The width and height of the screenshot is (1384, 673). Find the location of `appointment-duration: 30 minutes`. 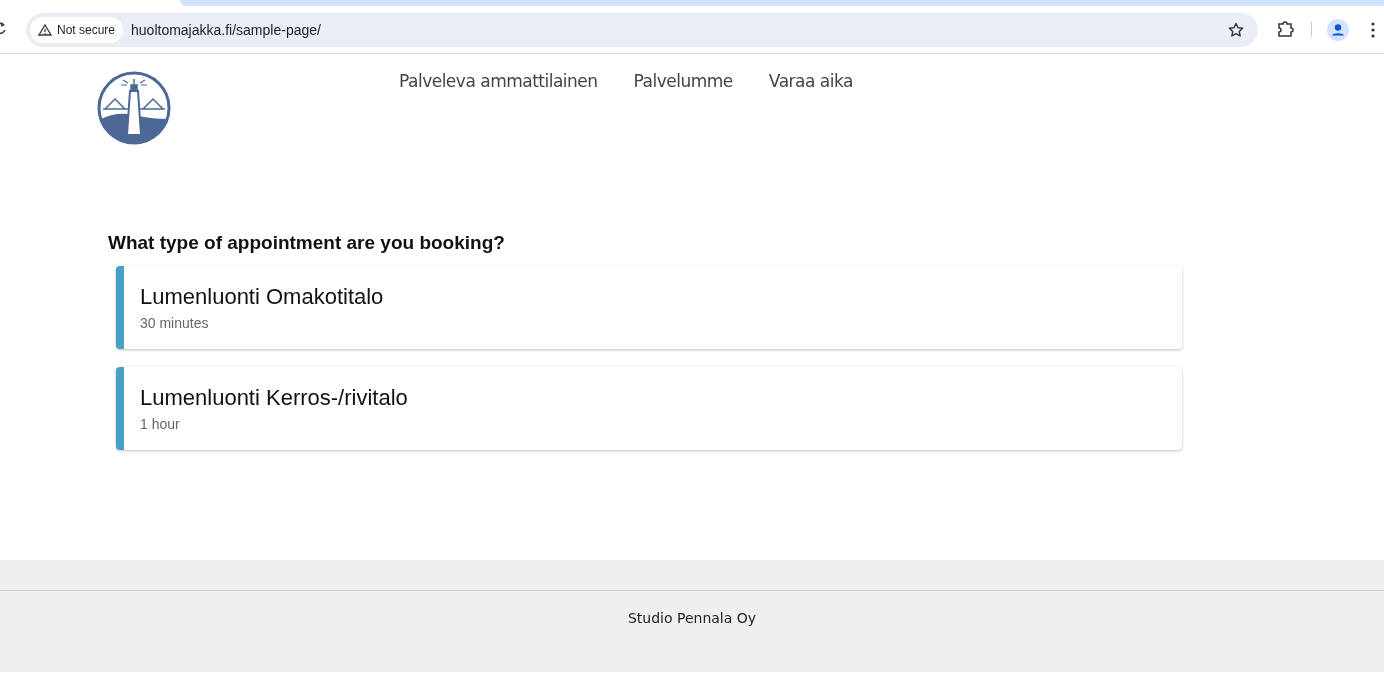

appointment-duration: 30 minutes is located at coordinates (175, 323).